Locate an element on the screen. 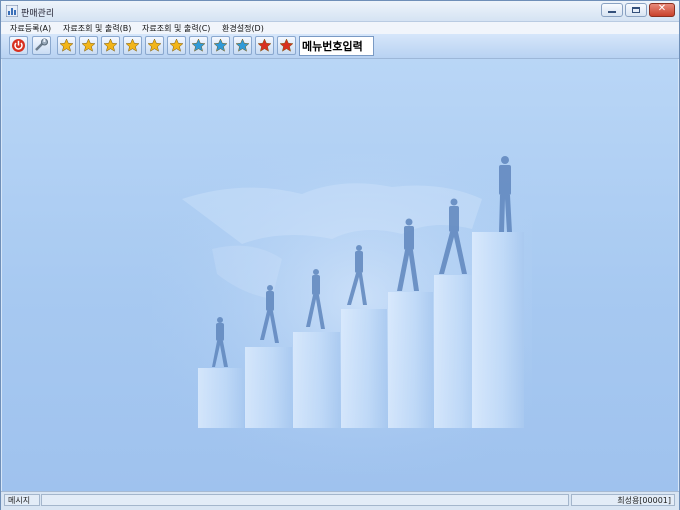 The image size is (680, 510). user-info: 최성용[00001] is located at coordinates (623, 500).